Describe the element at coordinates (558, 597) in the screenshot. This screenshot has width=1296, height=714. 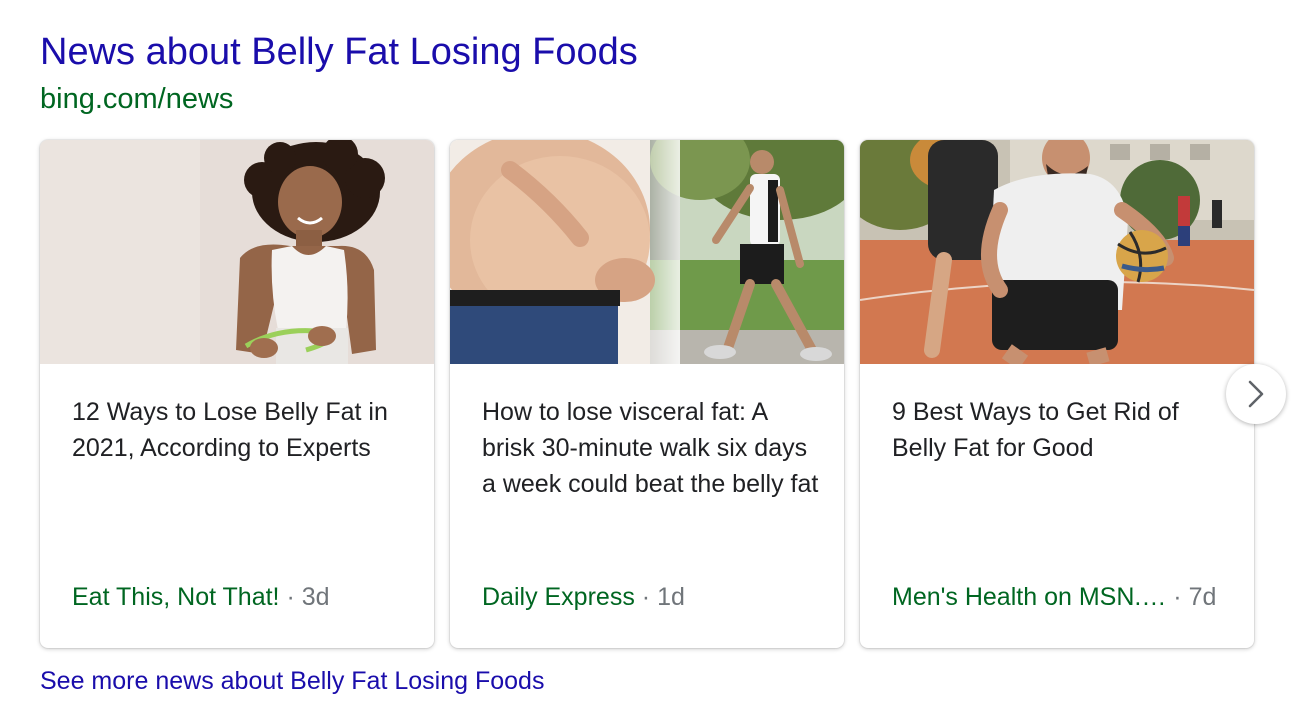
I see `news-card-2-source: Daily Express` at that location.